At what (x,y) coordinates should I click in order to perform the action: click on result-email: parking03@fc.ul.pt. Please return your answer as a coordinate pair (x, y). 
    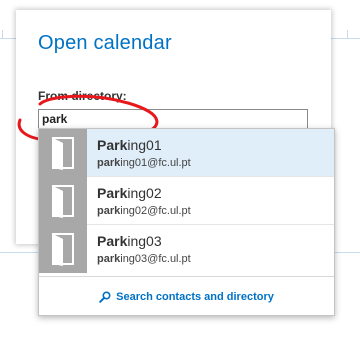
    Looking at the image, I should click on (144, 259).